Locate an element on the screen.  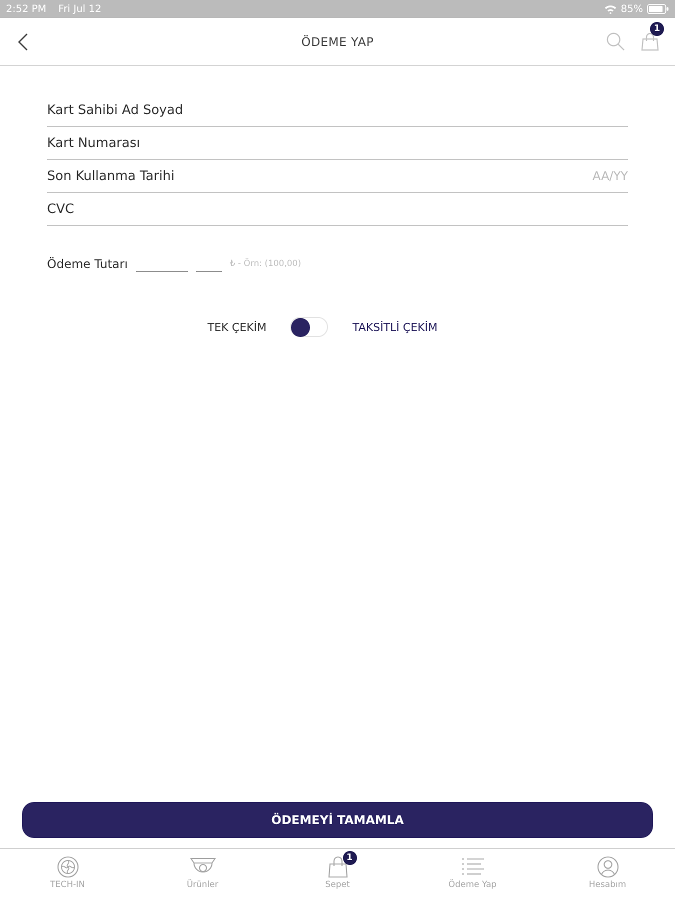
battery-percent: 85% is located at coordinates (631, 9).